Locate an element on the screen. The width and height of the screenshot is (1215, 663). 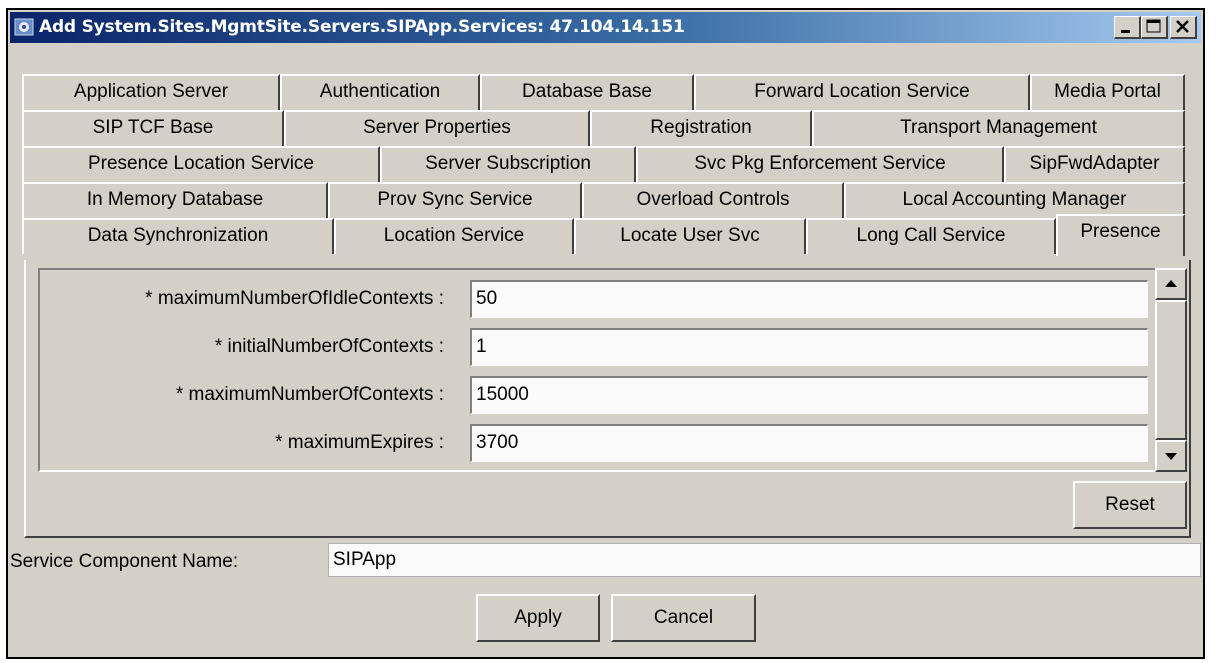
tab-overload-controls: Overload Controls is located at coordinates (713, 200).